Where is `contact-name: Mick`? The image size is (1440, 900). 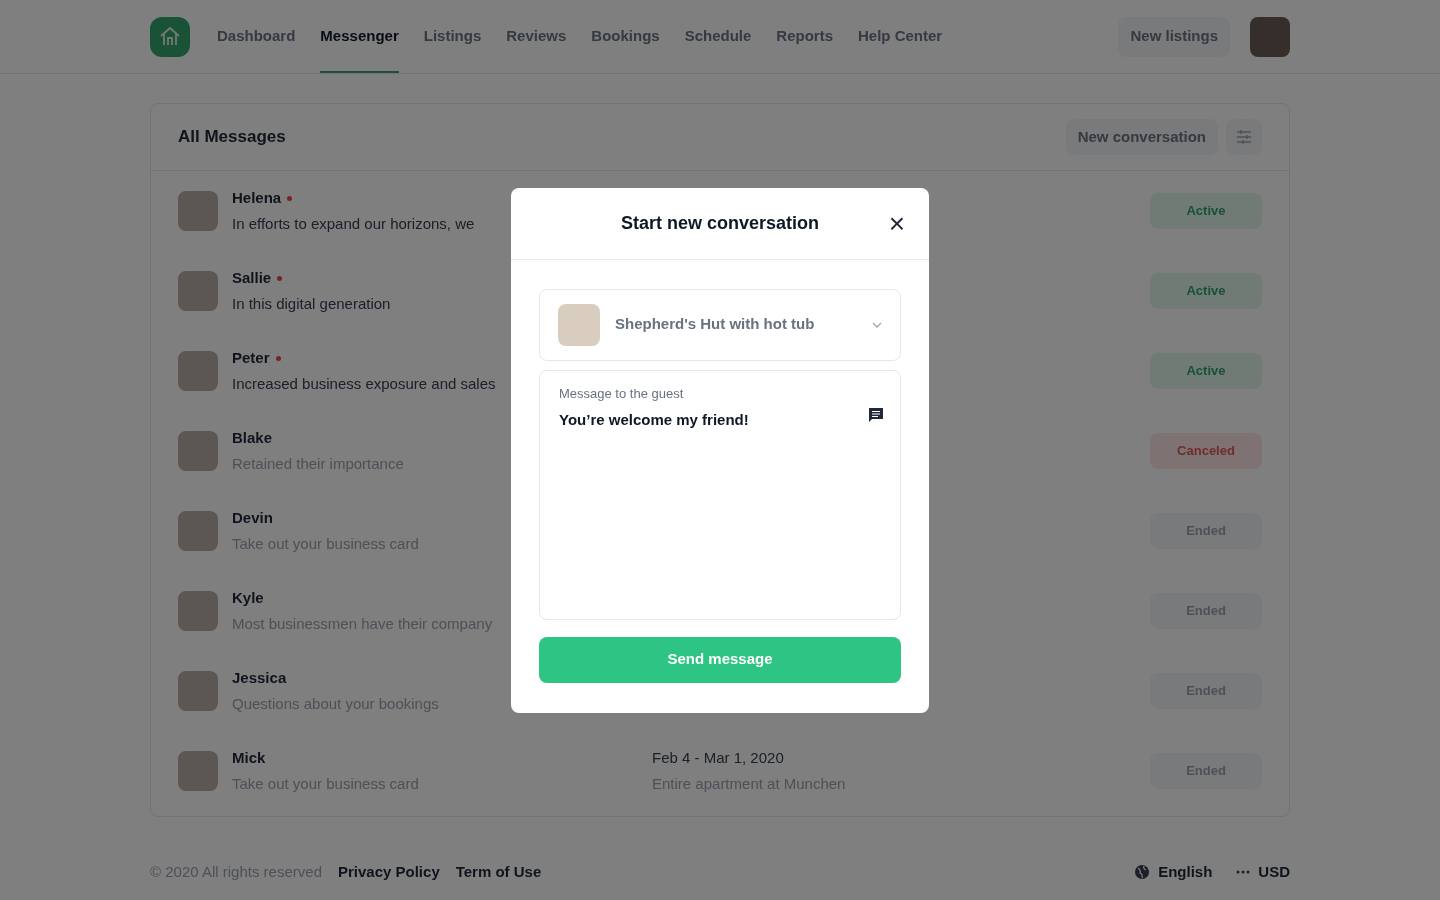 contact-name: Mick is located at coordinates (249, 758).